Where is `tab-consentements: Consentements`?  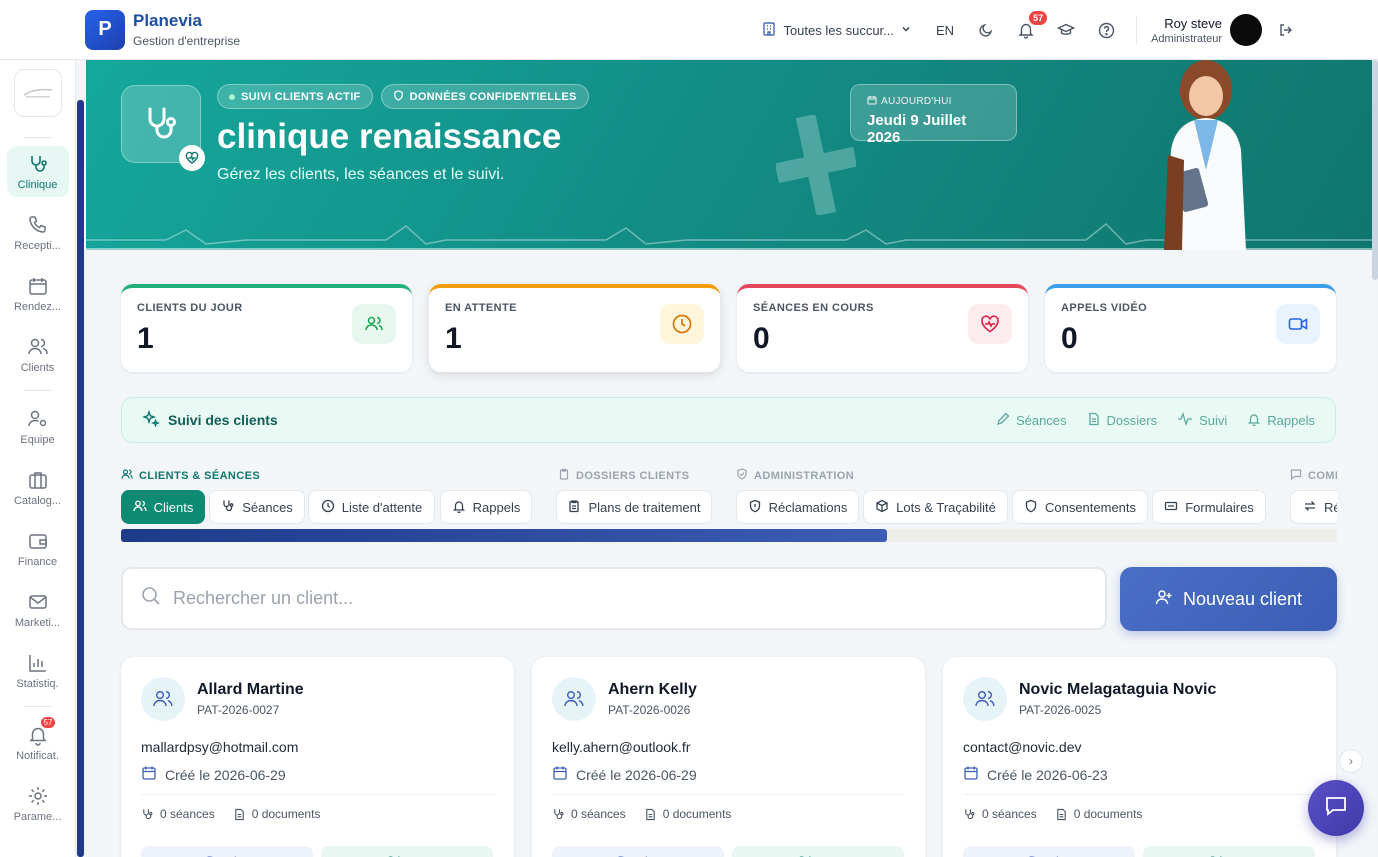 tab-consentements: Consentements is located at coordinates (1080, 507).